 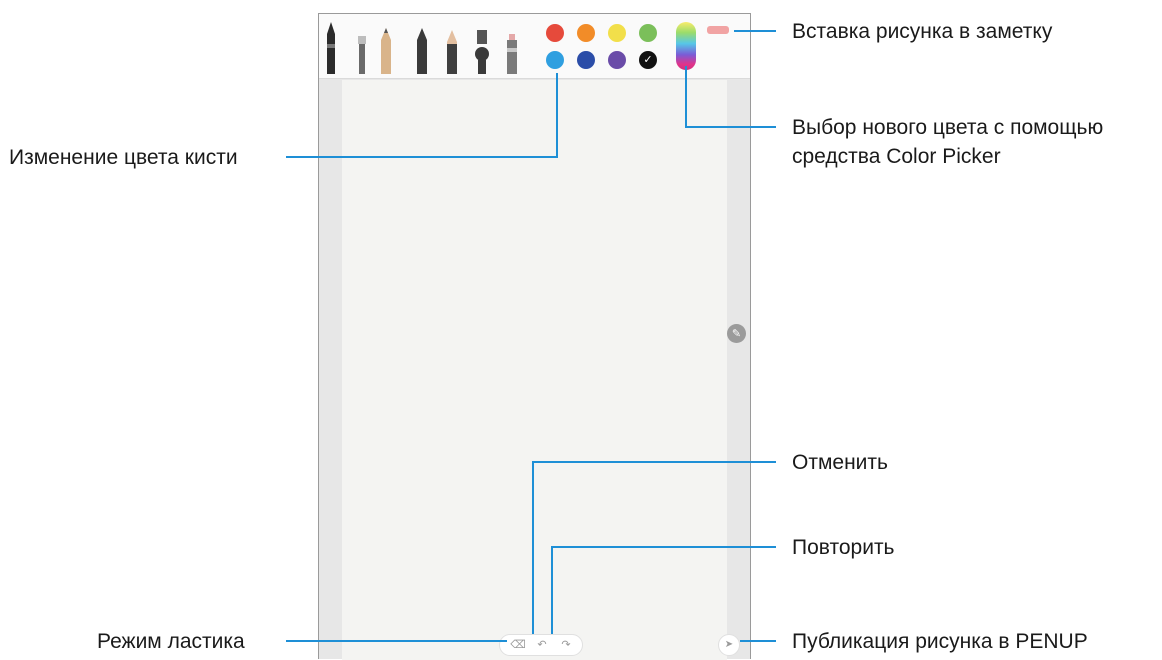 I want to click on callout-publish-penup: Публикация рисунка в PENUP, so click(x=940, y=641).